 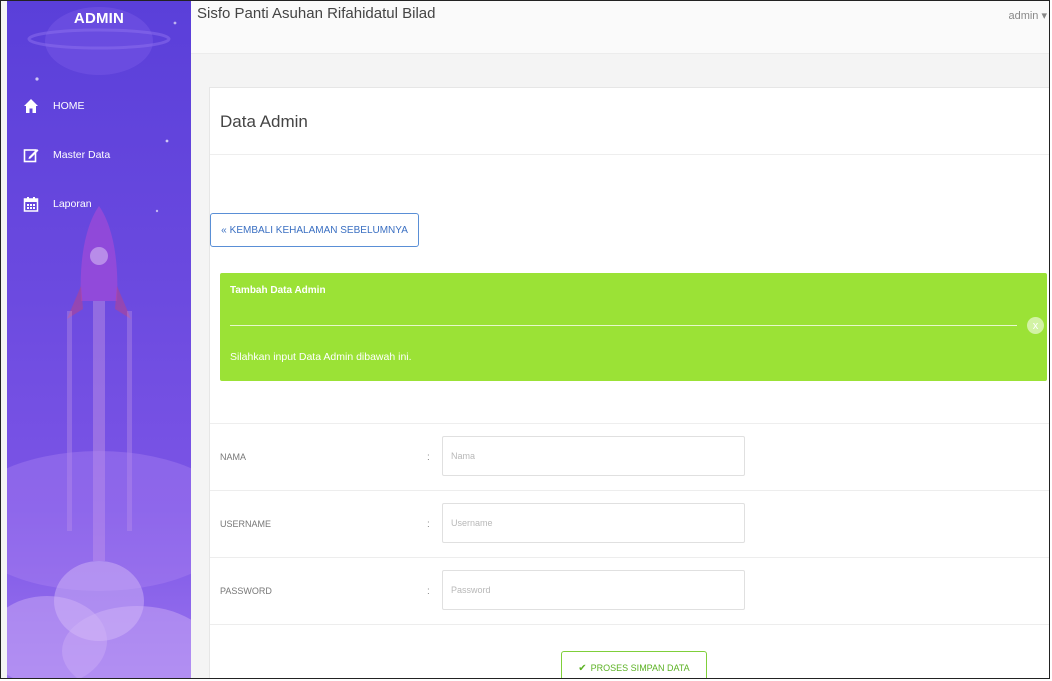 I want to click on sidebar-item-label: Laporan, so click(x=72, y=204).